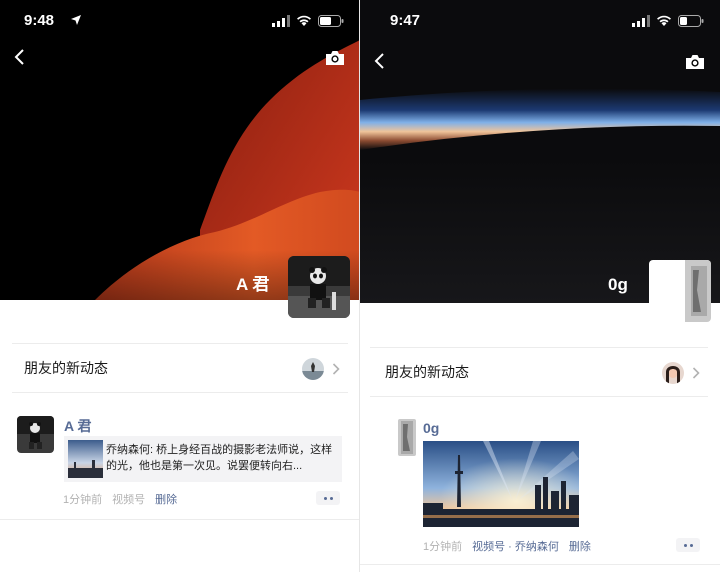 The height and width of the screenshot is (572, 720). I want to click on sunset-thumbnail-image, so click(85, 459).